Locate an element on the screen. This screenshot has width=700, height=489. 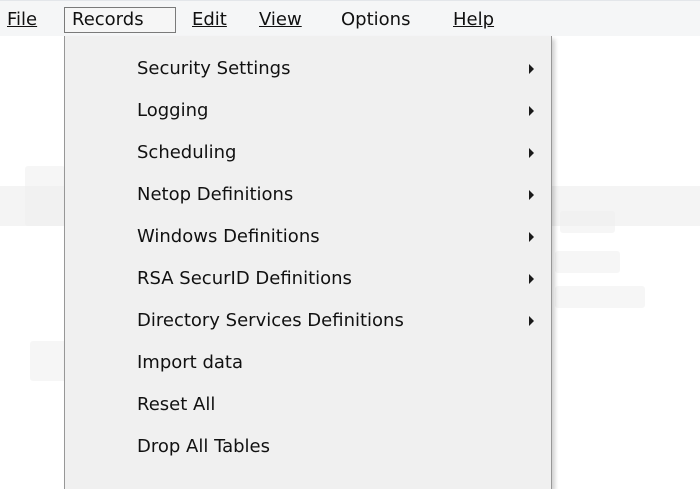
menu-item-directory-services-definitions: Directory Services Definitions is located at coordinates (308, 321).